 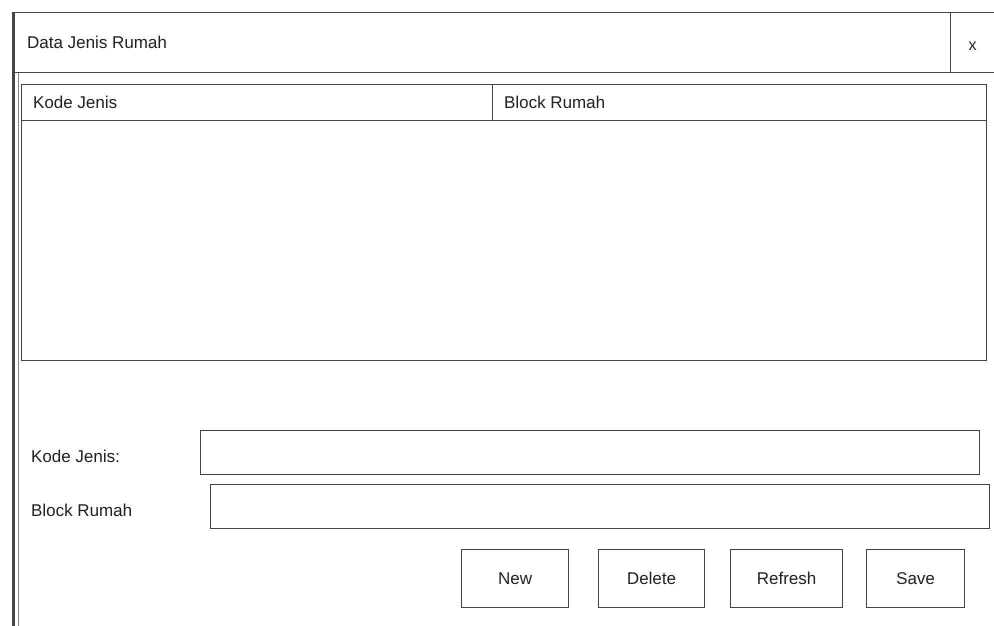 What do you see at coordinates (515, 578) in the screenshot?
I see `action-button: New` at bounding box center [515, 578].